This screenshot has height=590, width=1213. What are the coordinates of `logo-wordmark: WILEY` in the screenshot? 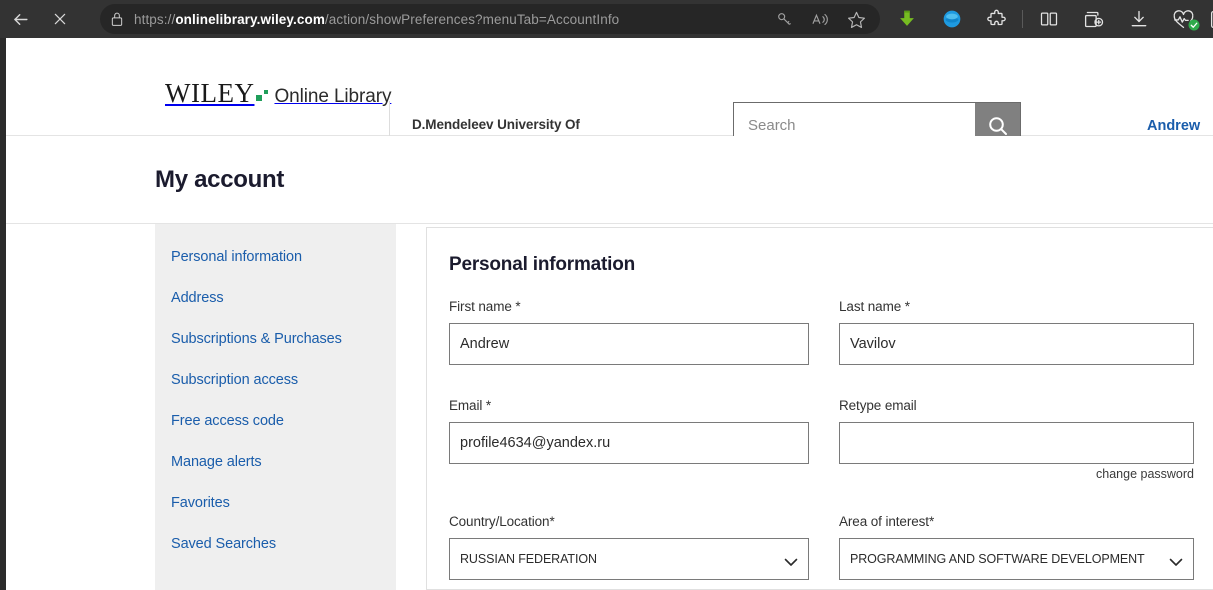 It's located at (210, 93).